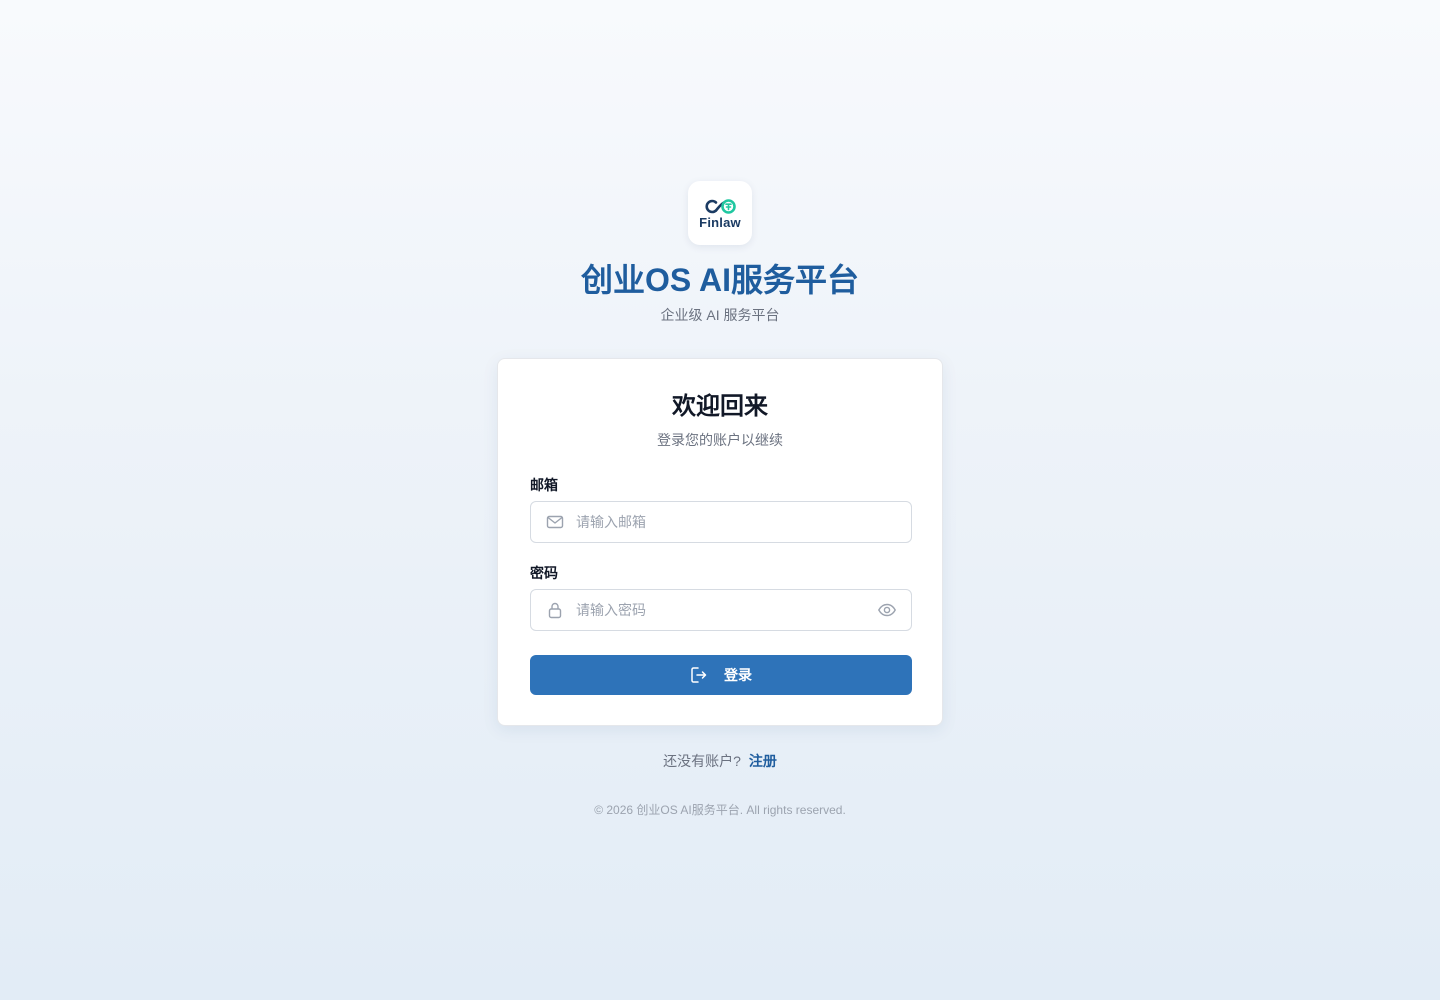  I want to click on login-card: 欢迎回来 登录您的账户以继续 邮箱 密码, so click(720, 542).